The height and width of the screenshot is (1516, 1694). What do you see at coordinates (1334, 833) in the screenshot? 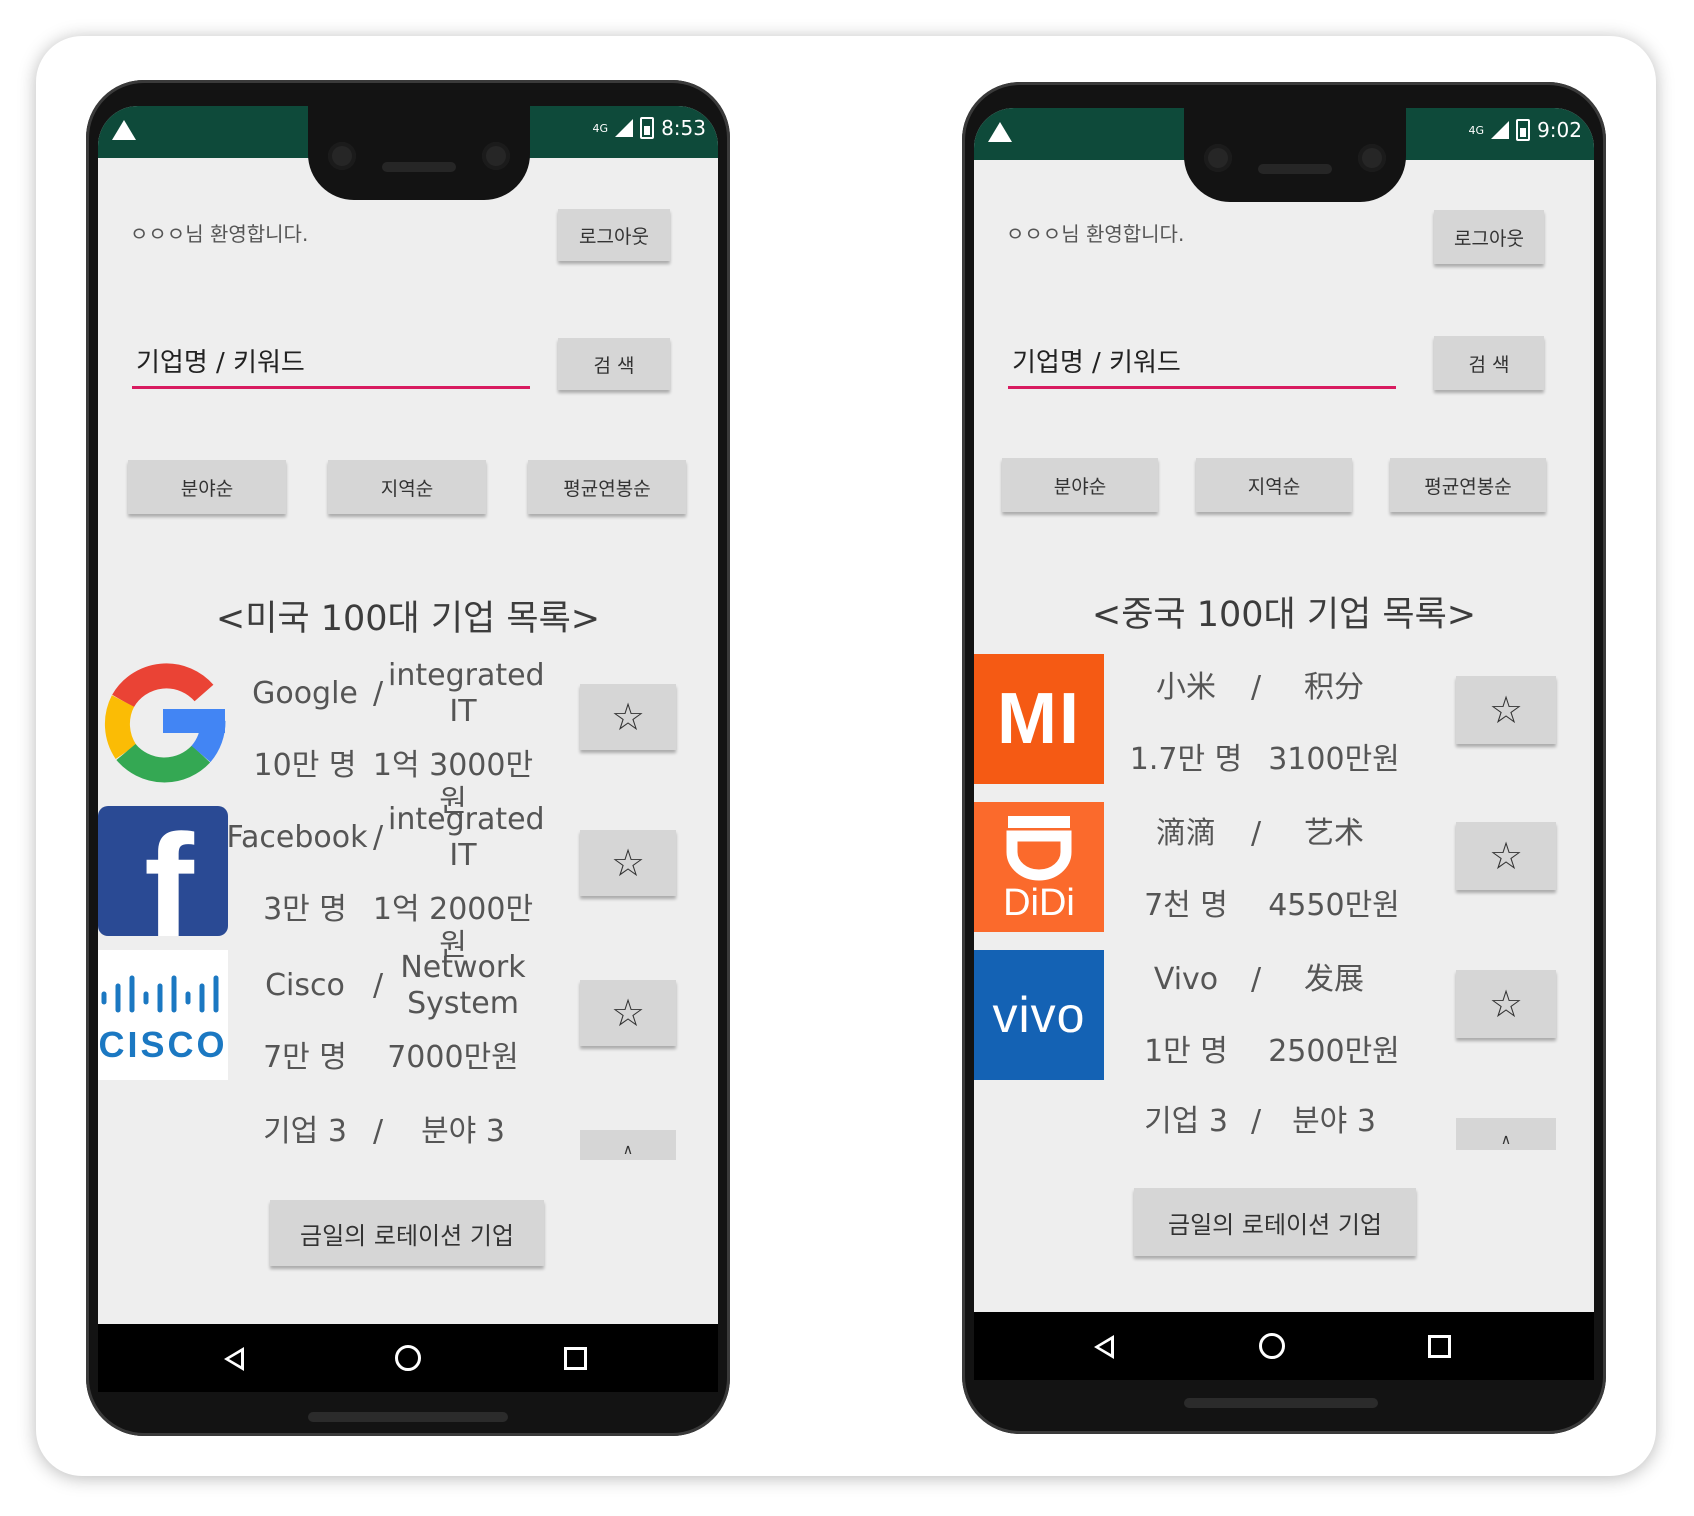
I see `company-field: 艺术` at bounding box center [1334, 833].